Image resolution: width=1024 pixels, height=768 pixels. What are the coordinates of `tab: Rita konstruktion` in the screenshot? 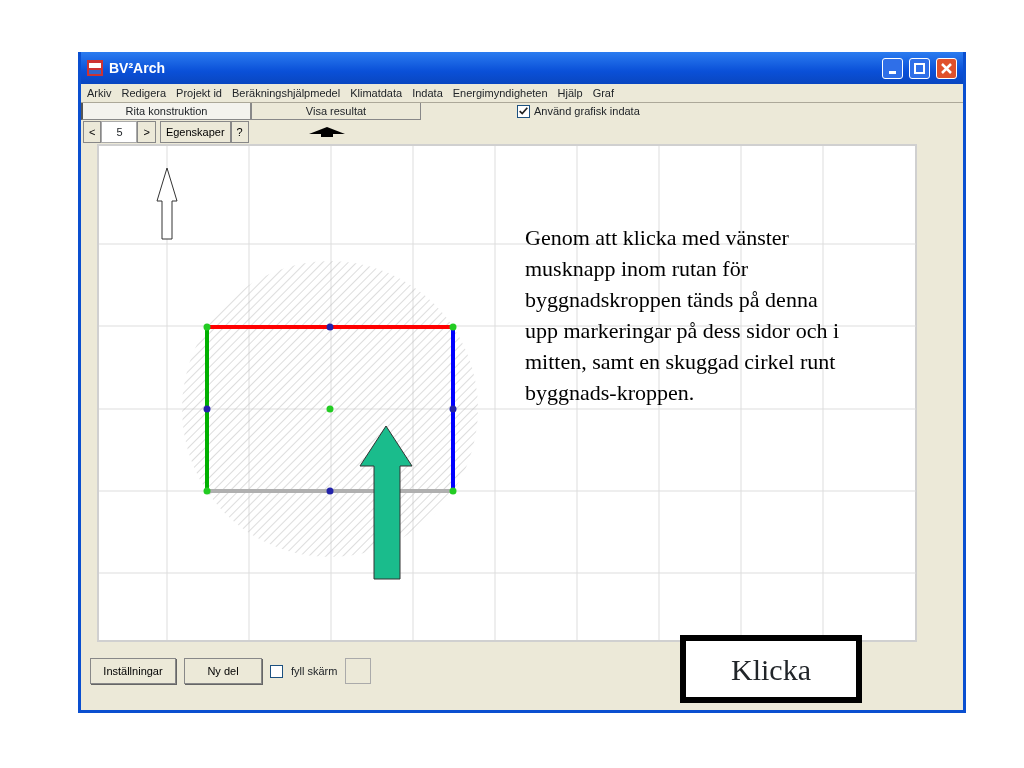 It's located at (166, 111).